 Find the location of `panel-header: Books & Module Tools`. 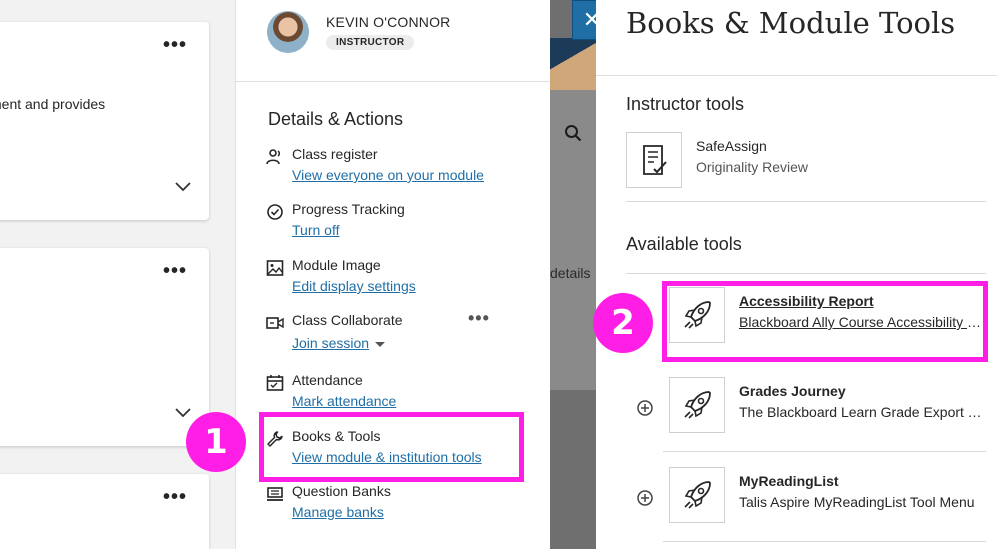

panel-header: Books & Module Tools is located at coordinates (796, 38).